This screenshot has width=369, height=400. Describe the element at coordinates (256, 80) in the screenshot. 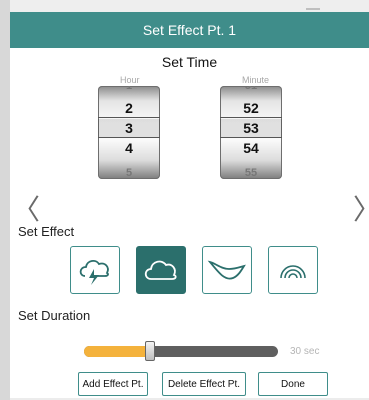

I see `minute-label: Minute` at that location.